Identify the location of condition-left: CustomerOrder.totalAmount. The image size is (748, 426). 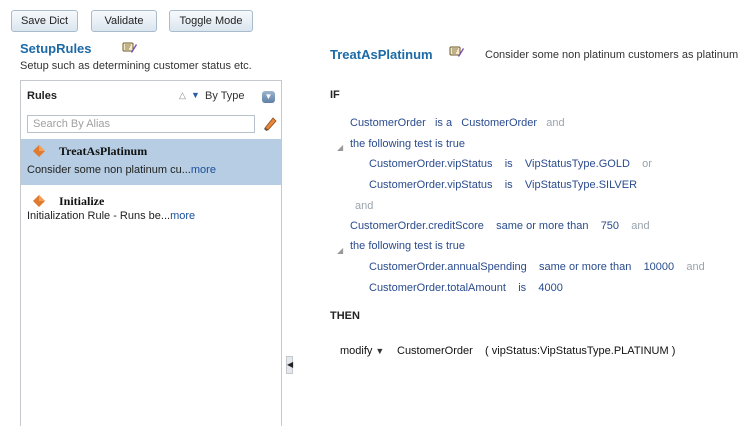
(437, 288).